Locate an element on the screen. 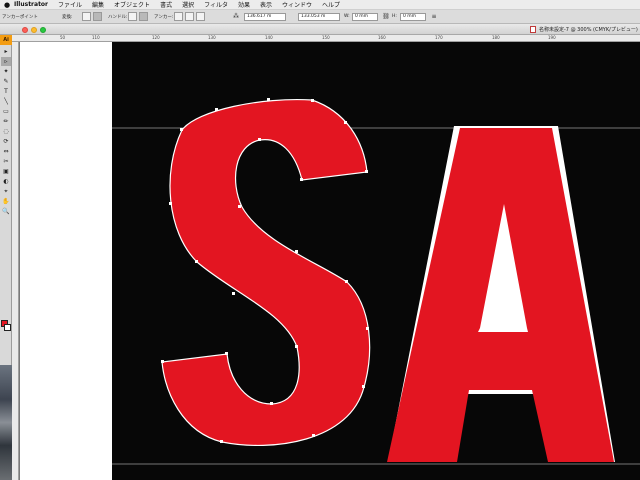  ruler-label: 150 is located at coordinates (326, 37).